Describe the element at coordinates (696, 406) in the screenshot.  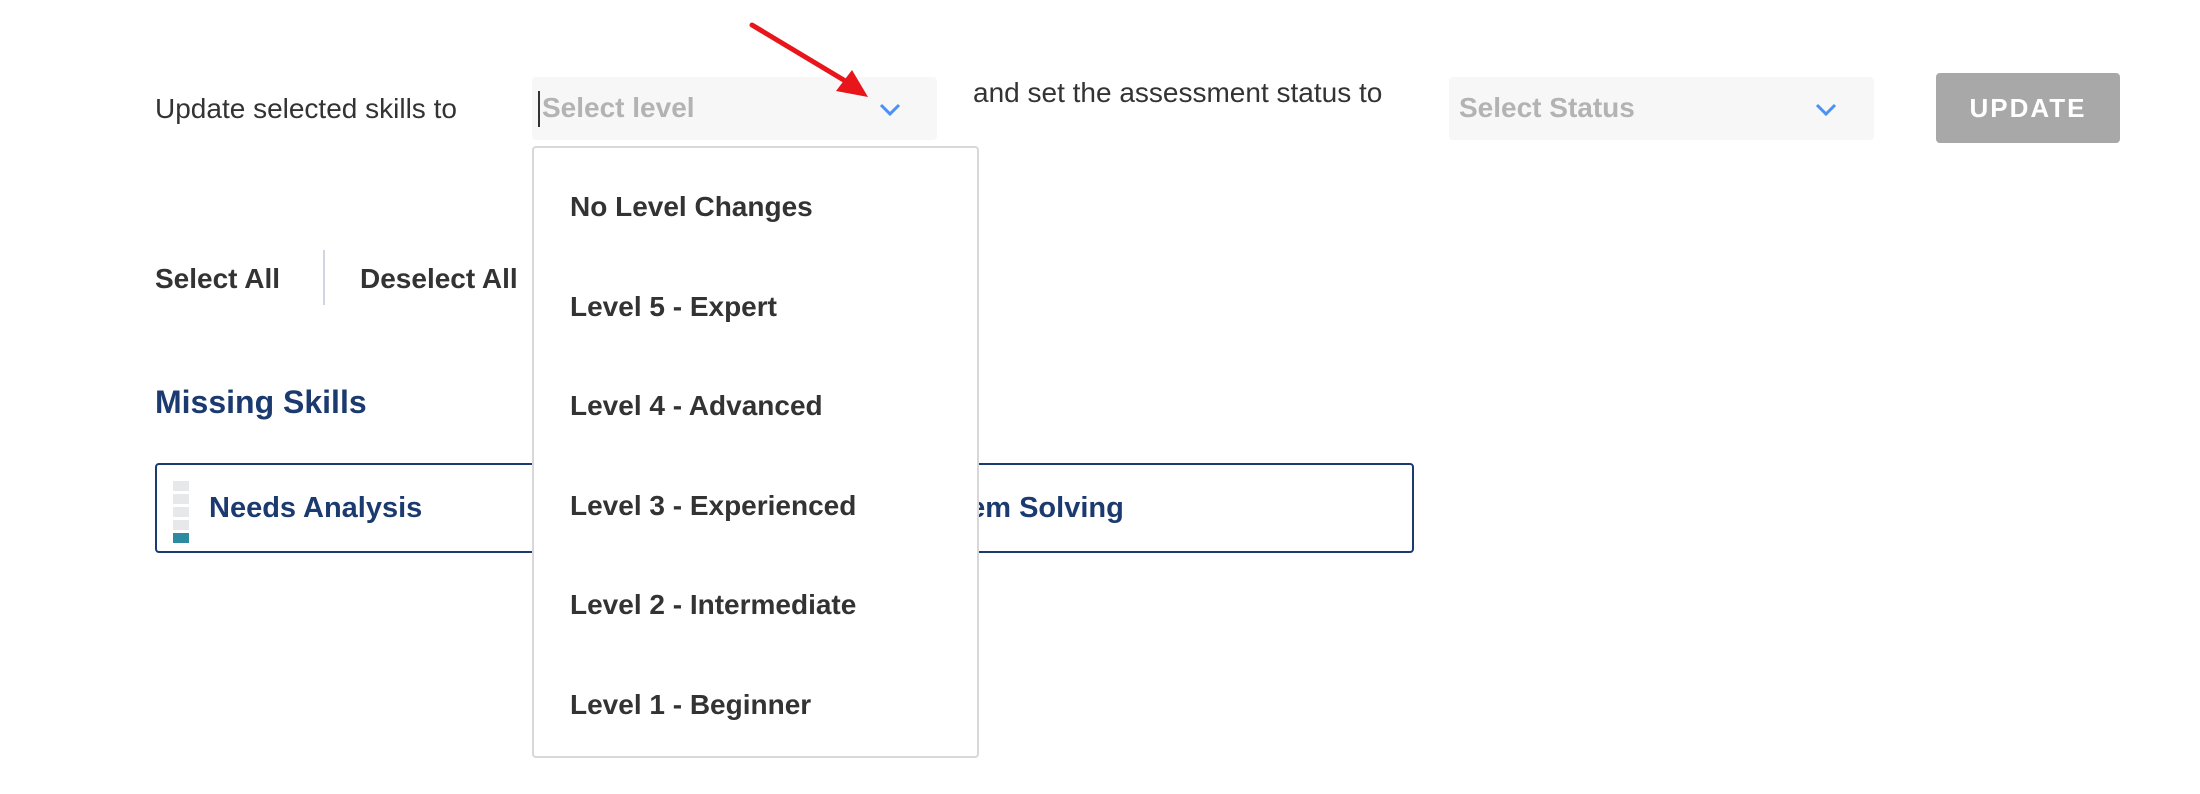
I see `option-level-4: Level 4 - Advanced` at that location.